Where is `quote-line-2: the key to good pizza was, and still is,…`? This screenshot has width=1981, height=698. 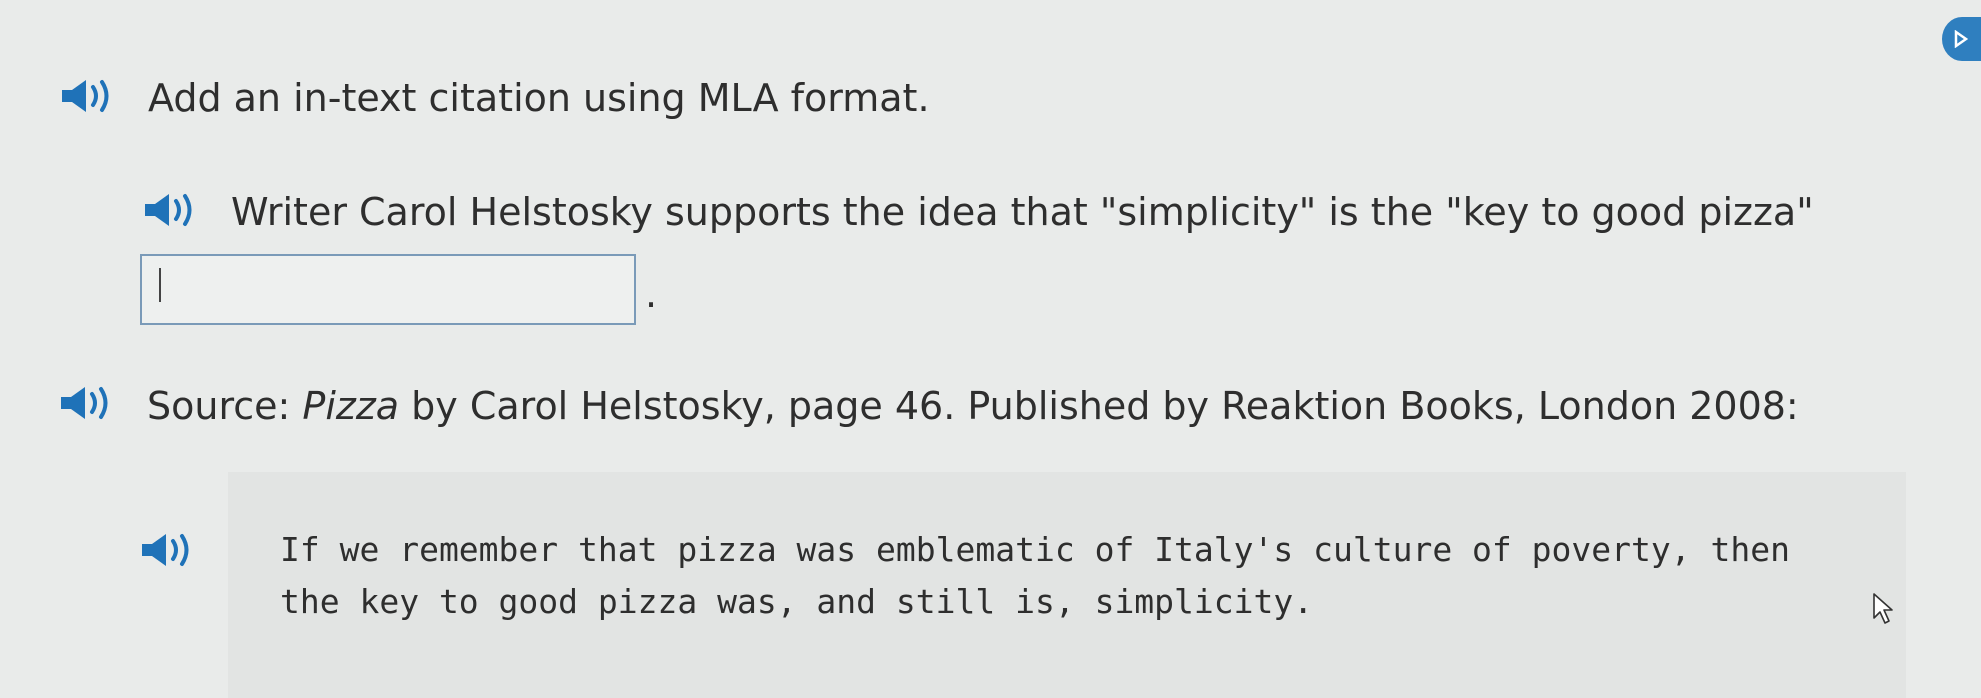 quote-line-2: the key to good pizza was, and still is,… is located at coordinates (797, 601).